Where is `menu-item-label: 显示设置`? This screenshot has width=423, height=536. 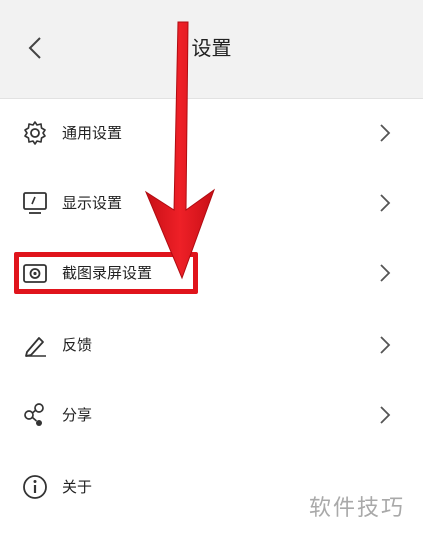 menu-item-label: 显示设置 is located at coordinates (92, 203).